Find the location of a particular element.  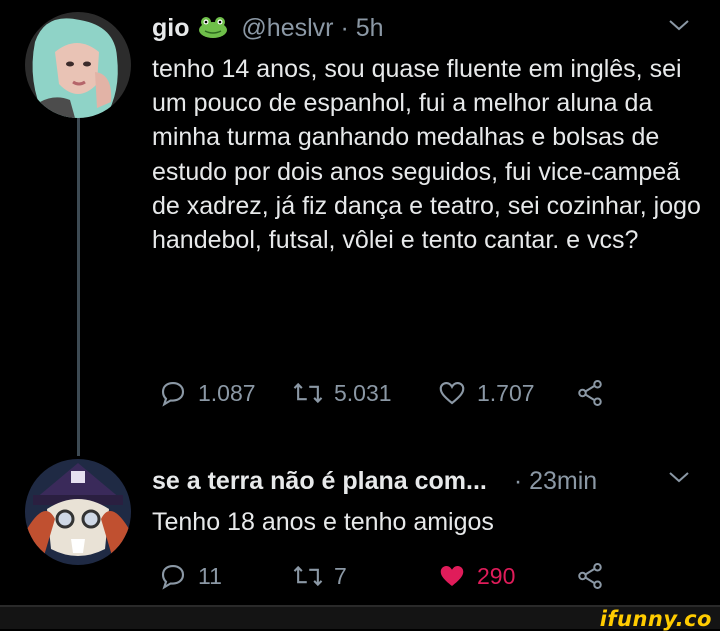

retweet-count: 5.031 is located at coordinates (363, 392).